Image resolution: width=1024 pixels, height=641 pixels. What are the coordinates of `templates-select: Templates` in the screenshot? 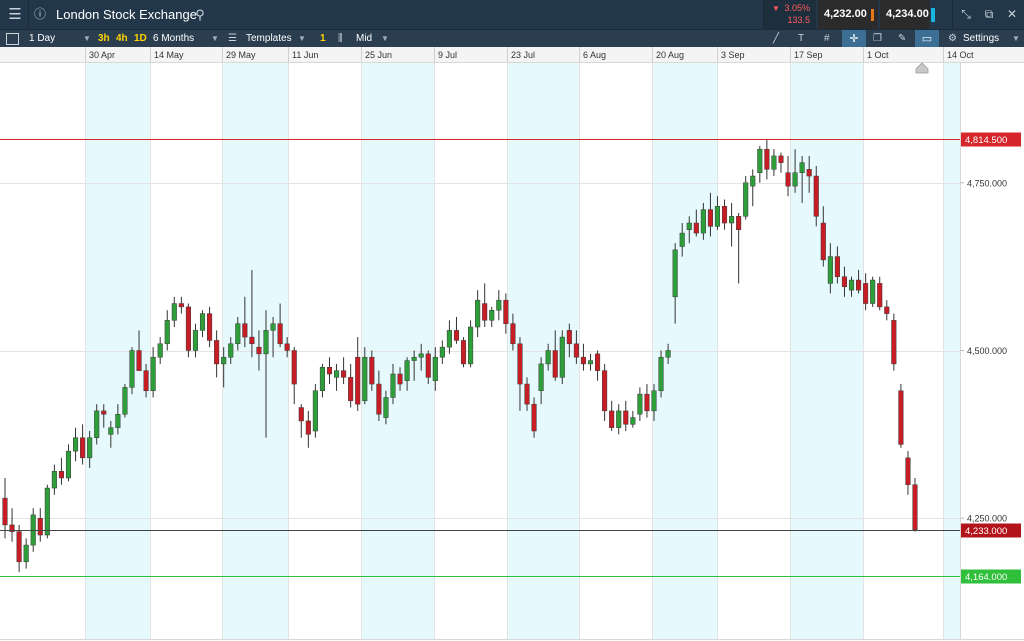 It's located at (269, 39).